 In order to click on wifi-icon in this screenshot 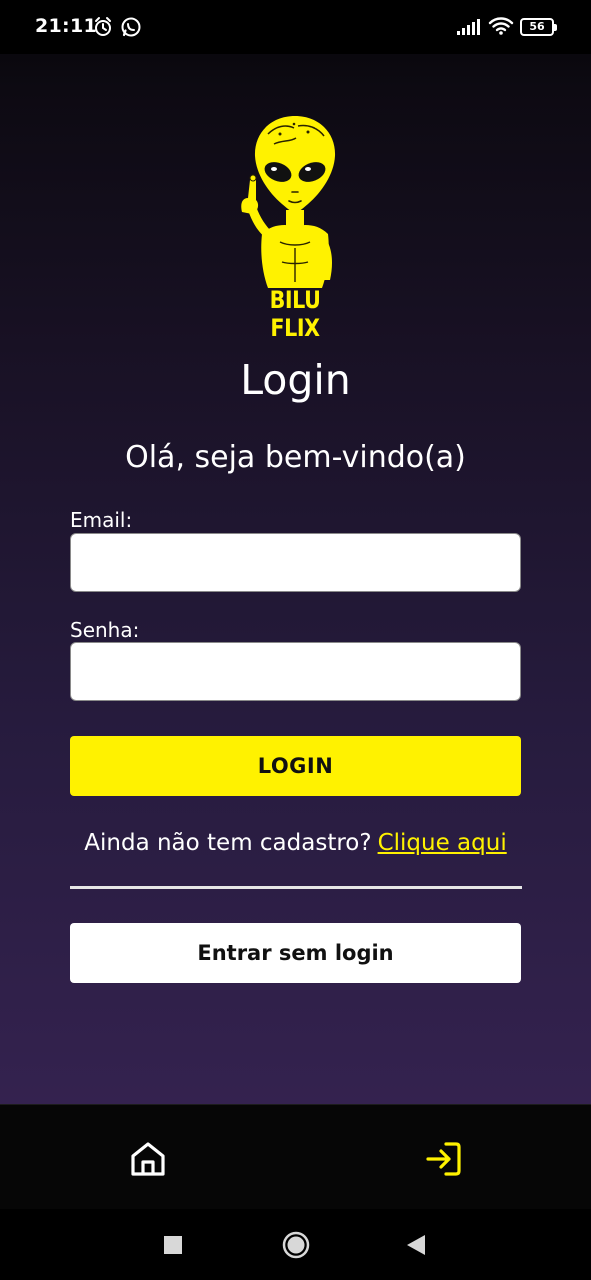, I will do `click(501, 26)`.